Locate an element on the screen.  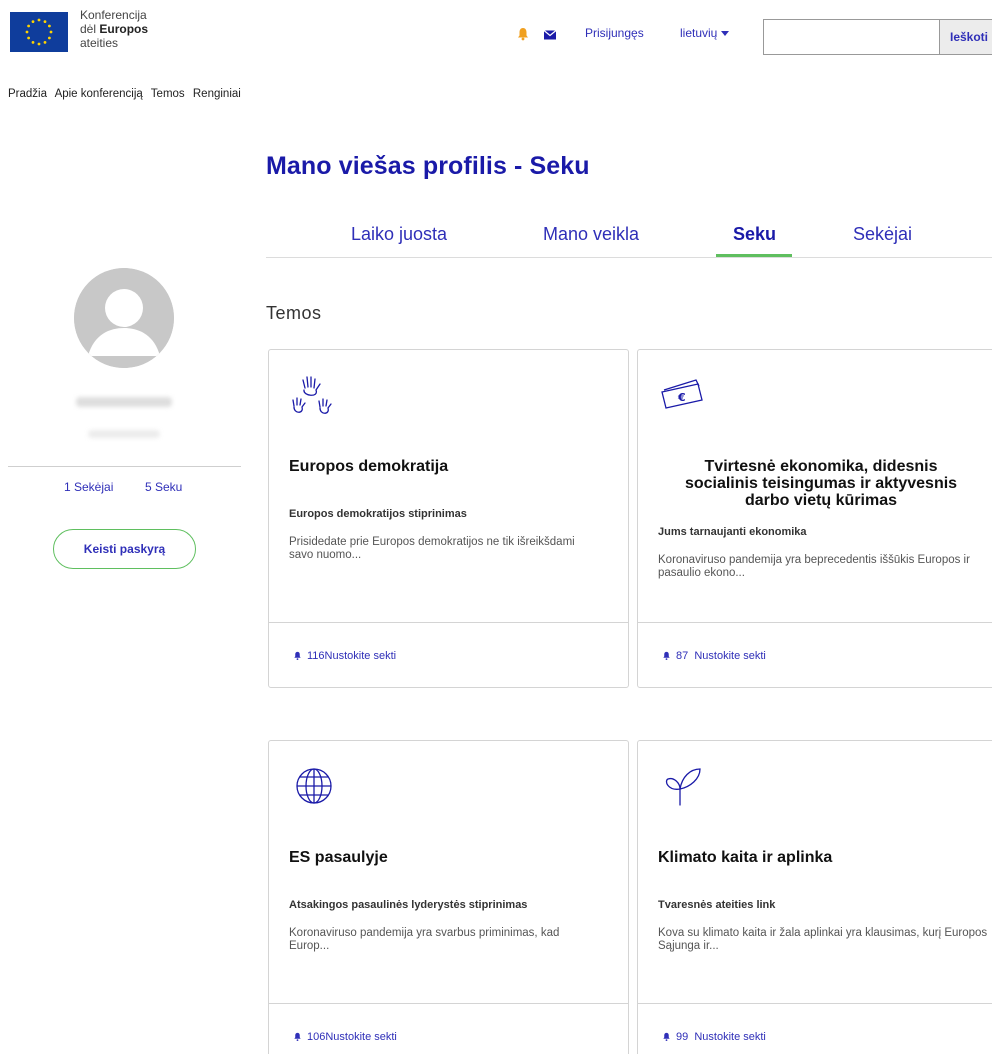
tab-timeline: Laiko juosta is located at coordinates (399, 241).